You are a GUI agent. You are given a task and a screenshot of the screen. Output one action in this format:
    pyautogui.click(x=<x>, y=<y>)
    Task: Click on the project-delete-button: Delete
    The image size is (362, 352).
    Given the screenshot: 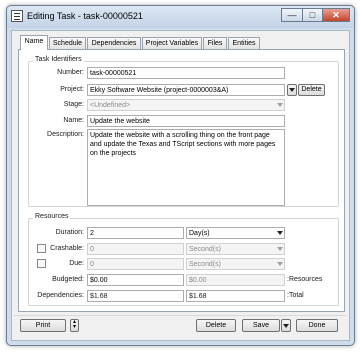 What is the action you would take?
    pyautogui.click(x=311, y=90)
    